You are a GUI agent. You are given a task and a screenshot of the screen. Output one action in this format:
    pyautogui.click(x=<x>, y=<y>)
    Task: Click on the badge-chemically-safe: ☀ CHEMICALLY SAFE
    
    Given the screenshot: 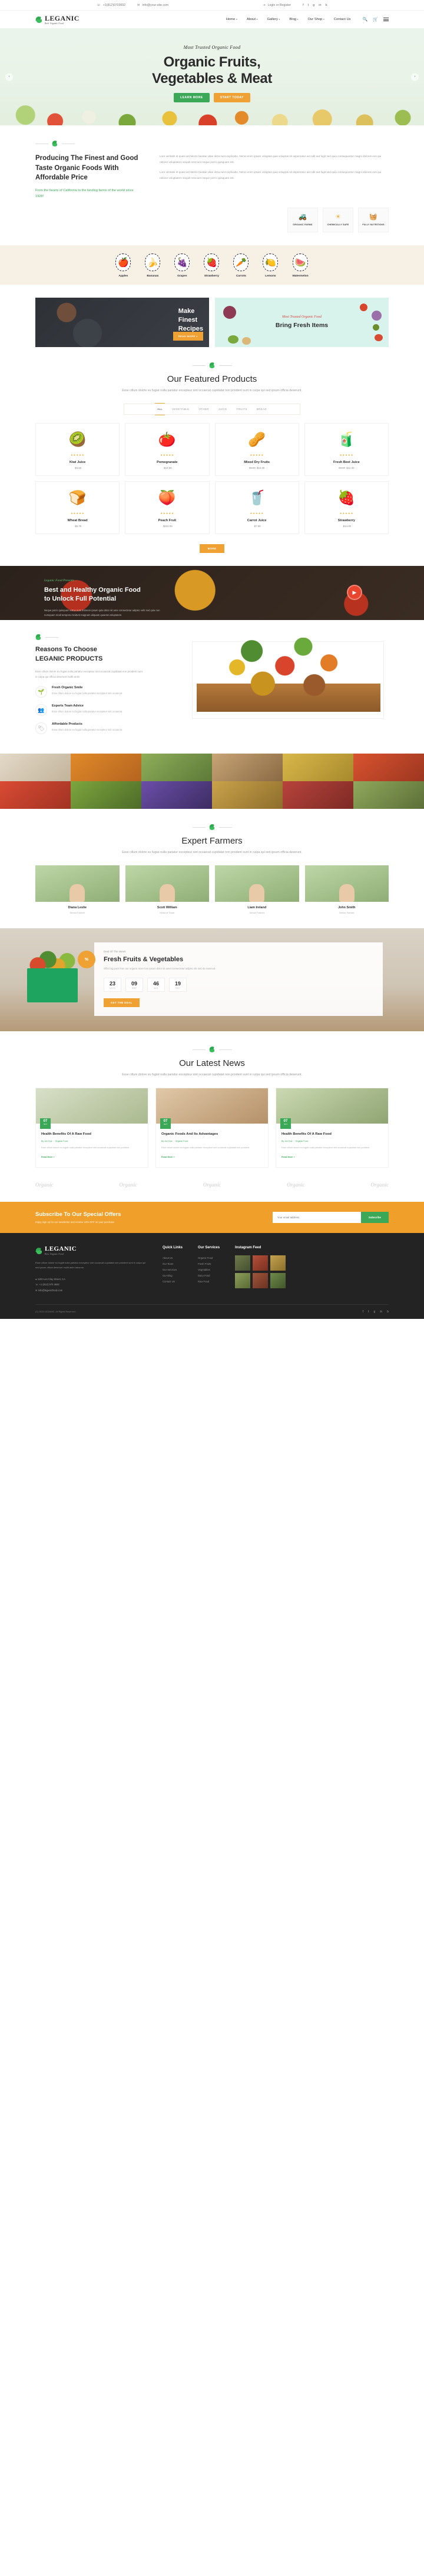 What is the action you would take?
    pyautogui.click(x=338, y=221)
    